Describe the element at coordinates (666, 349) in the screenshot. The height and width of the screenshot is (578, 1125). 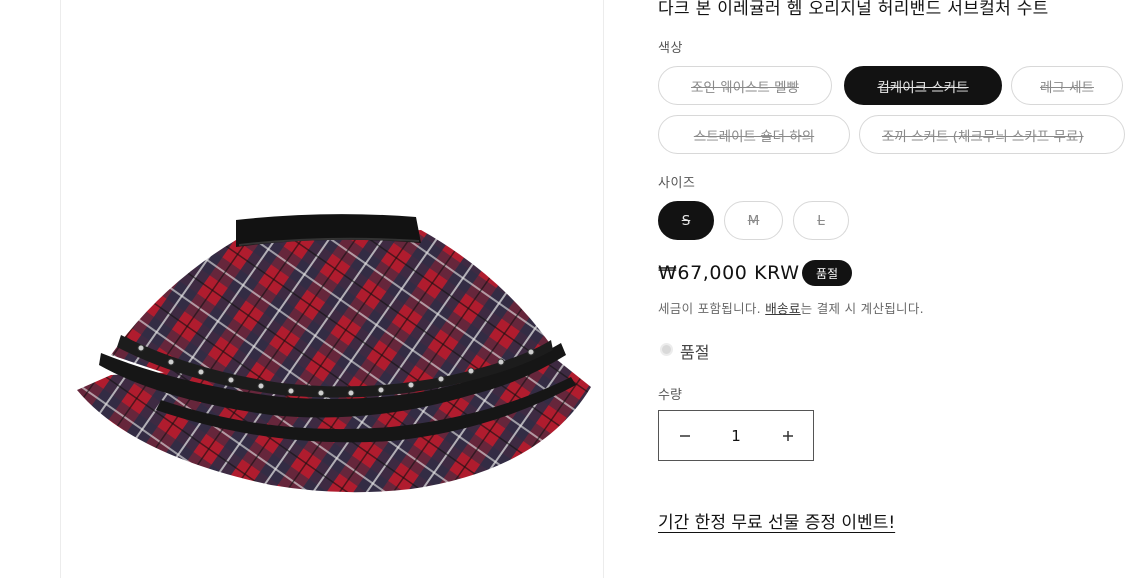
I see `stock-status-dot-icon` at that location.